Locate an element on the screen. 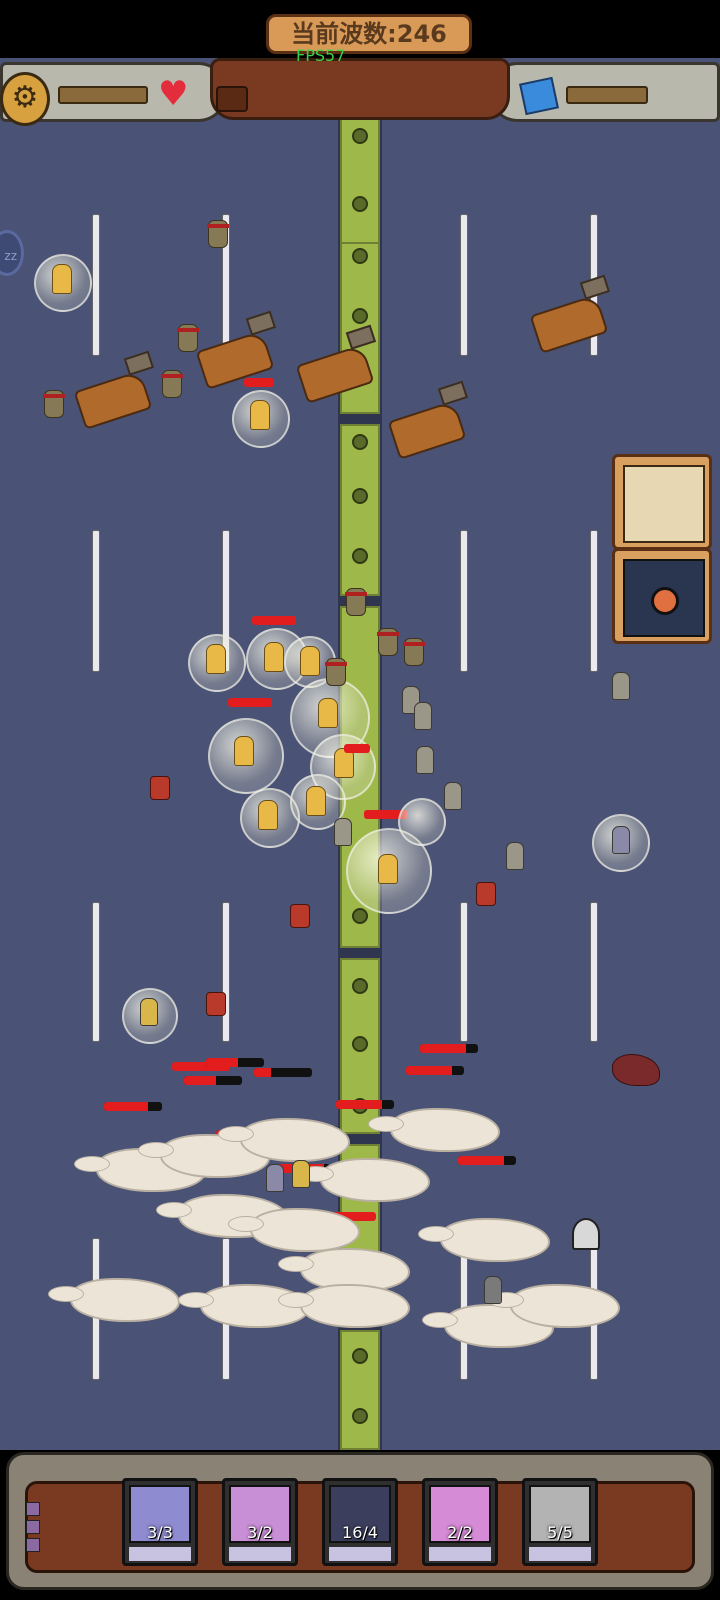  unit-count: 16/4 is located at coordinates (360, 1532).